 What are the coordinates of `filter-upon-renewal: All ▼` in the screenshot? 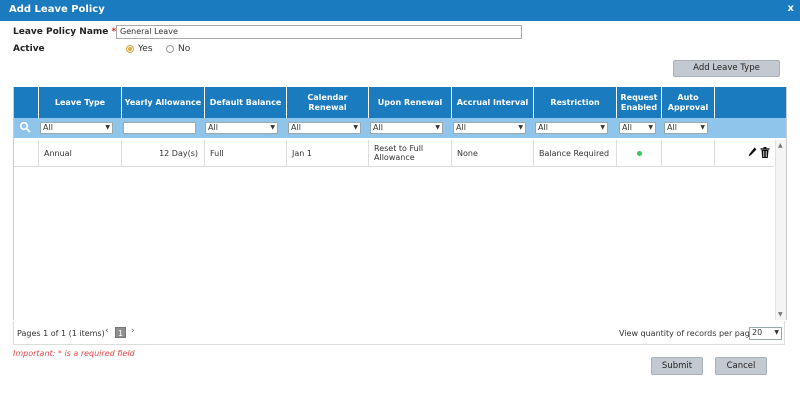 It's located at (406, 128).